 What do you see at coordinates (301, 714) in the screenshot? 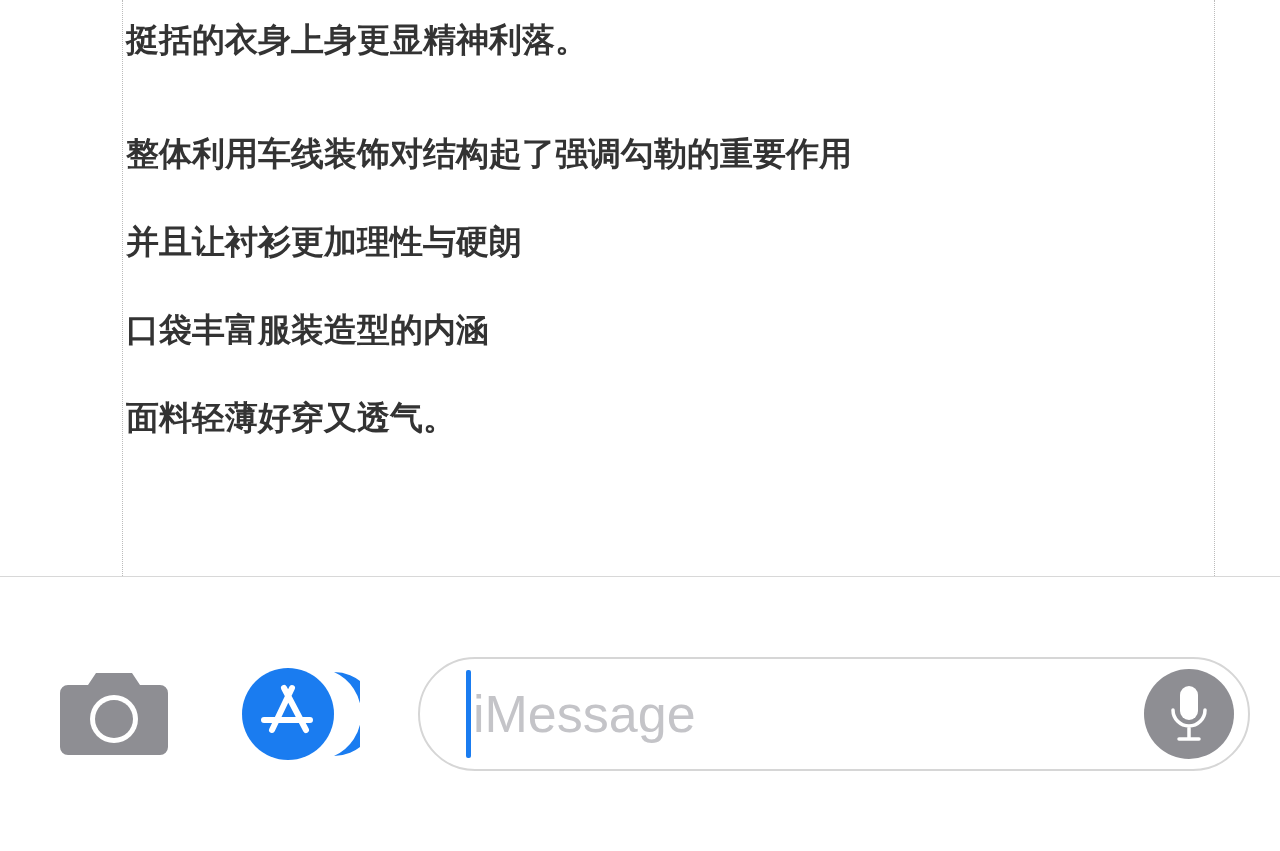
I see `app-store-icon` at bounding box center [301, 714].